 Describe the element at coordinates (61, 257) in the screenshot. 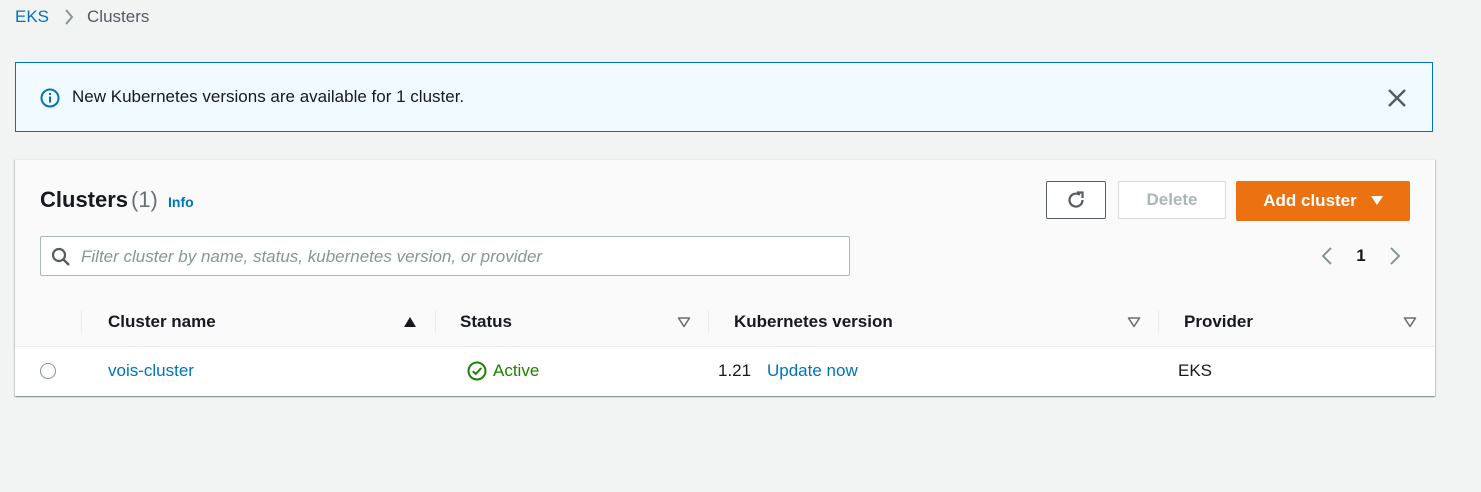

I see `search-icon` at that location.